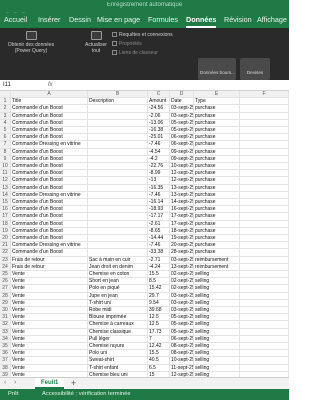 The height and width of the screenshot is (400, 320). What do you see at coordinates (159, 339) in the screenshot?
I see `table-cell: 7` at bounding box center [159, 339].